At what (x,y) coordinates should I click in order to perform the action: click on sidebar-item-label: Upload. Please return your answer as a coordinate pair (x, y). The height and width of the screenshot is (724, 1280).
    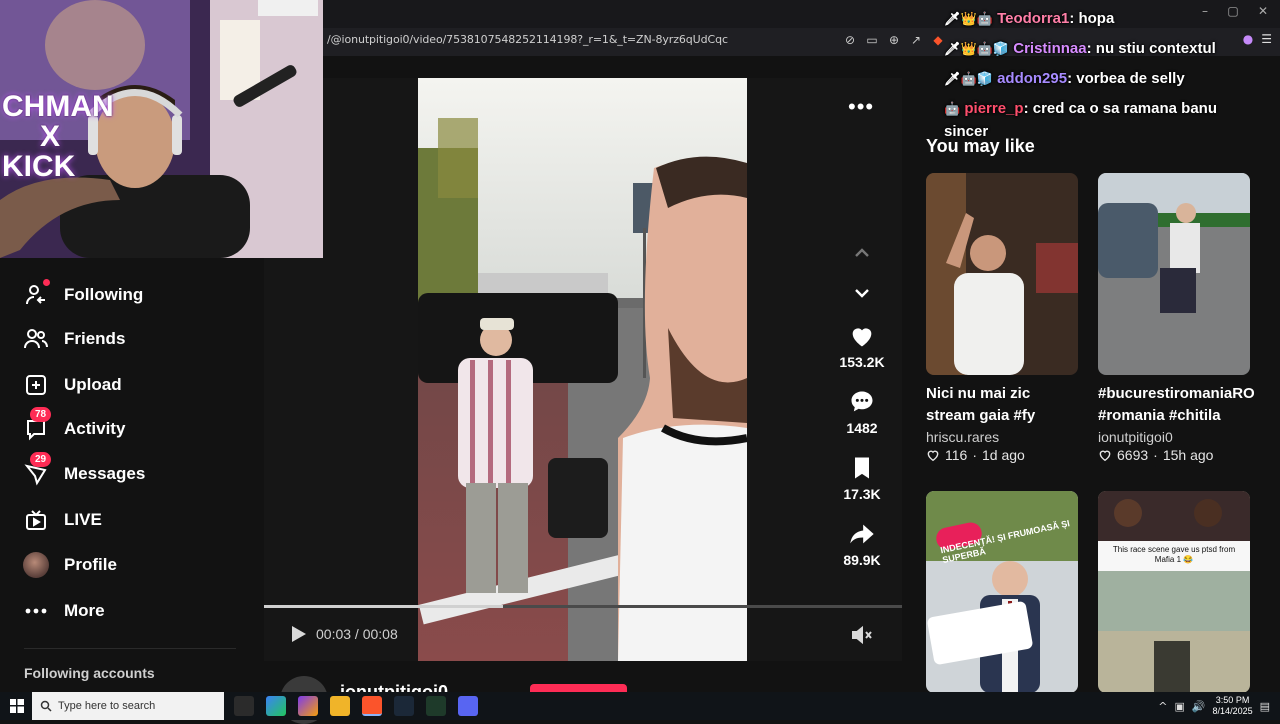
    Looking at the image, I should click on (93, 384).